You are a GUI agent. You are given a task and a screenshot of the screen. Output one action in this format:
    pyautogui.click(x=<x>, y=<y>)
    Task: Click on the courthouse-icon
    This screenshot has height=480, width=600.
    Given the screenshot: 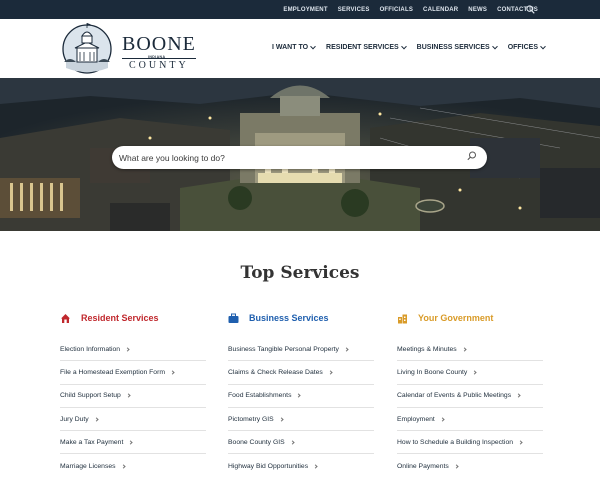 What is the action you would take?
    pyautogui.click(x=402, y=318)
    